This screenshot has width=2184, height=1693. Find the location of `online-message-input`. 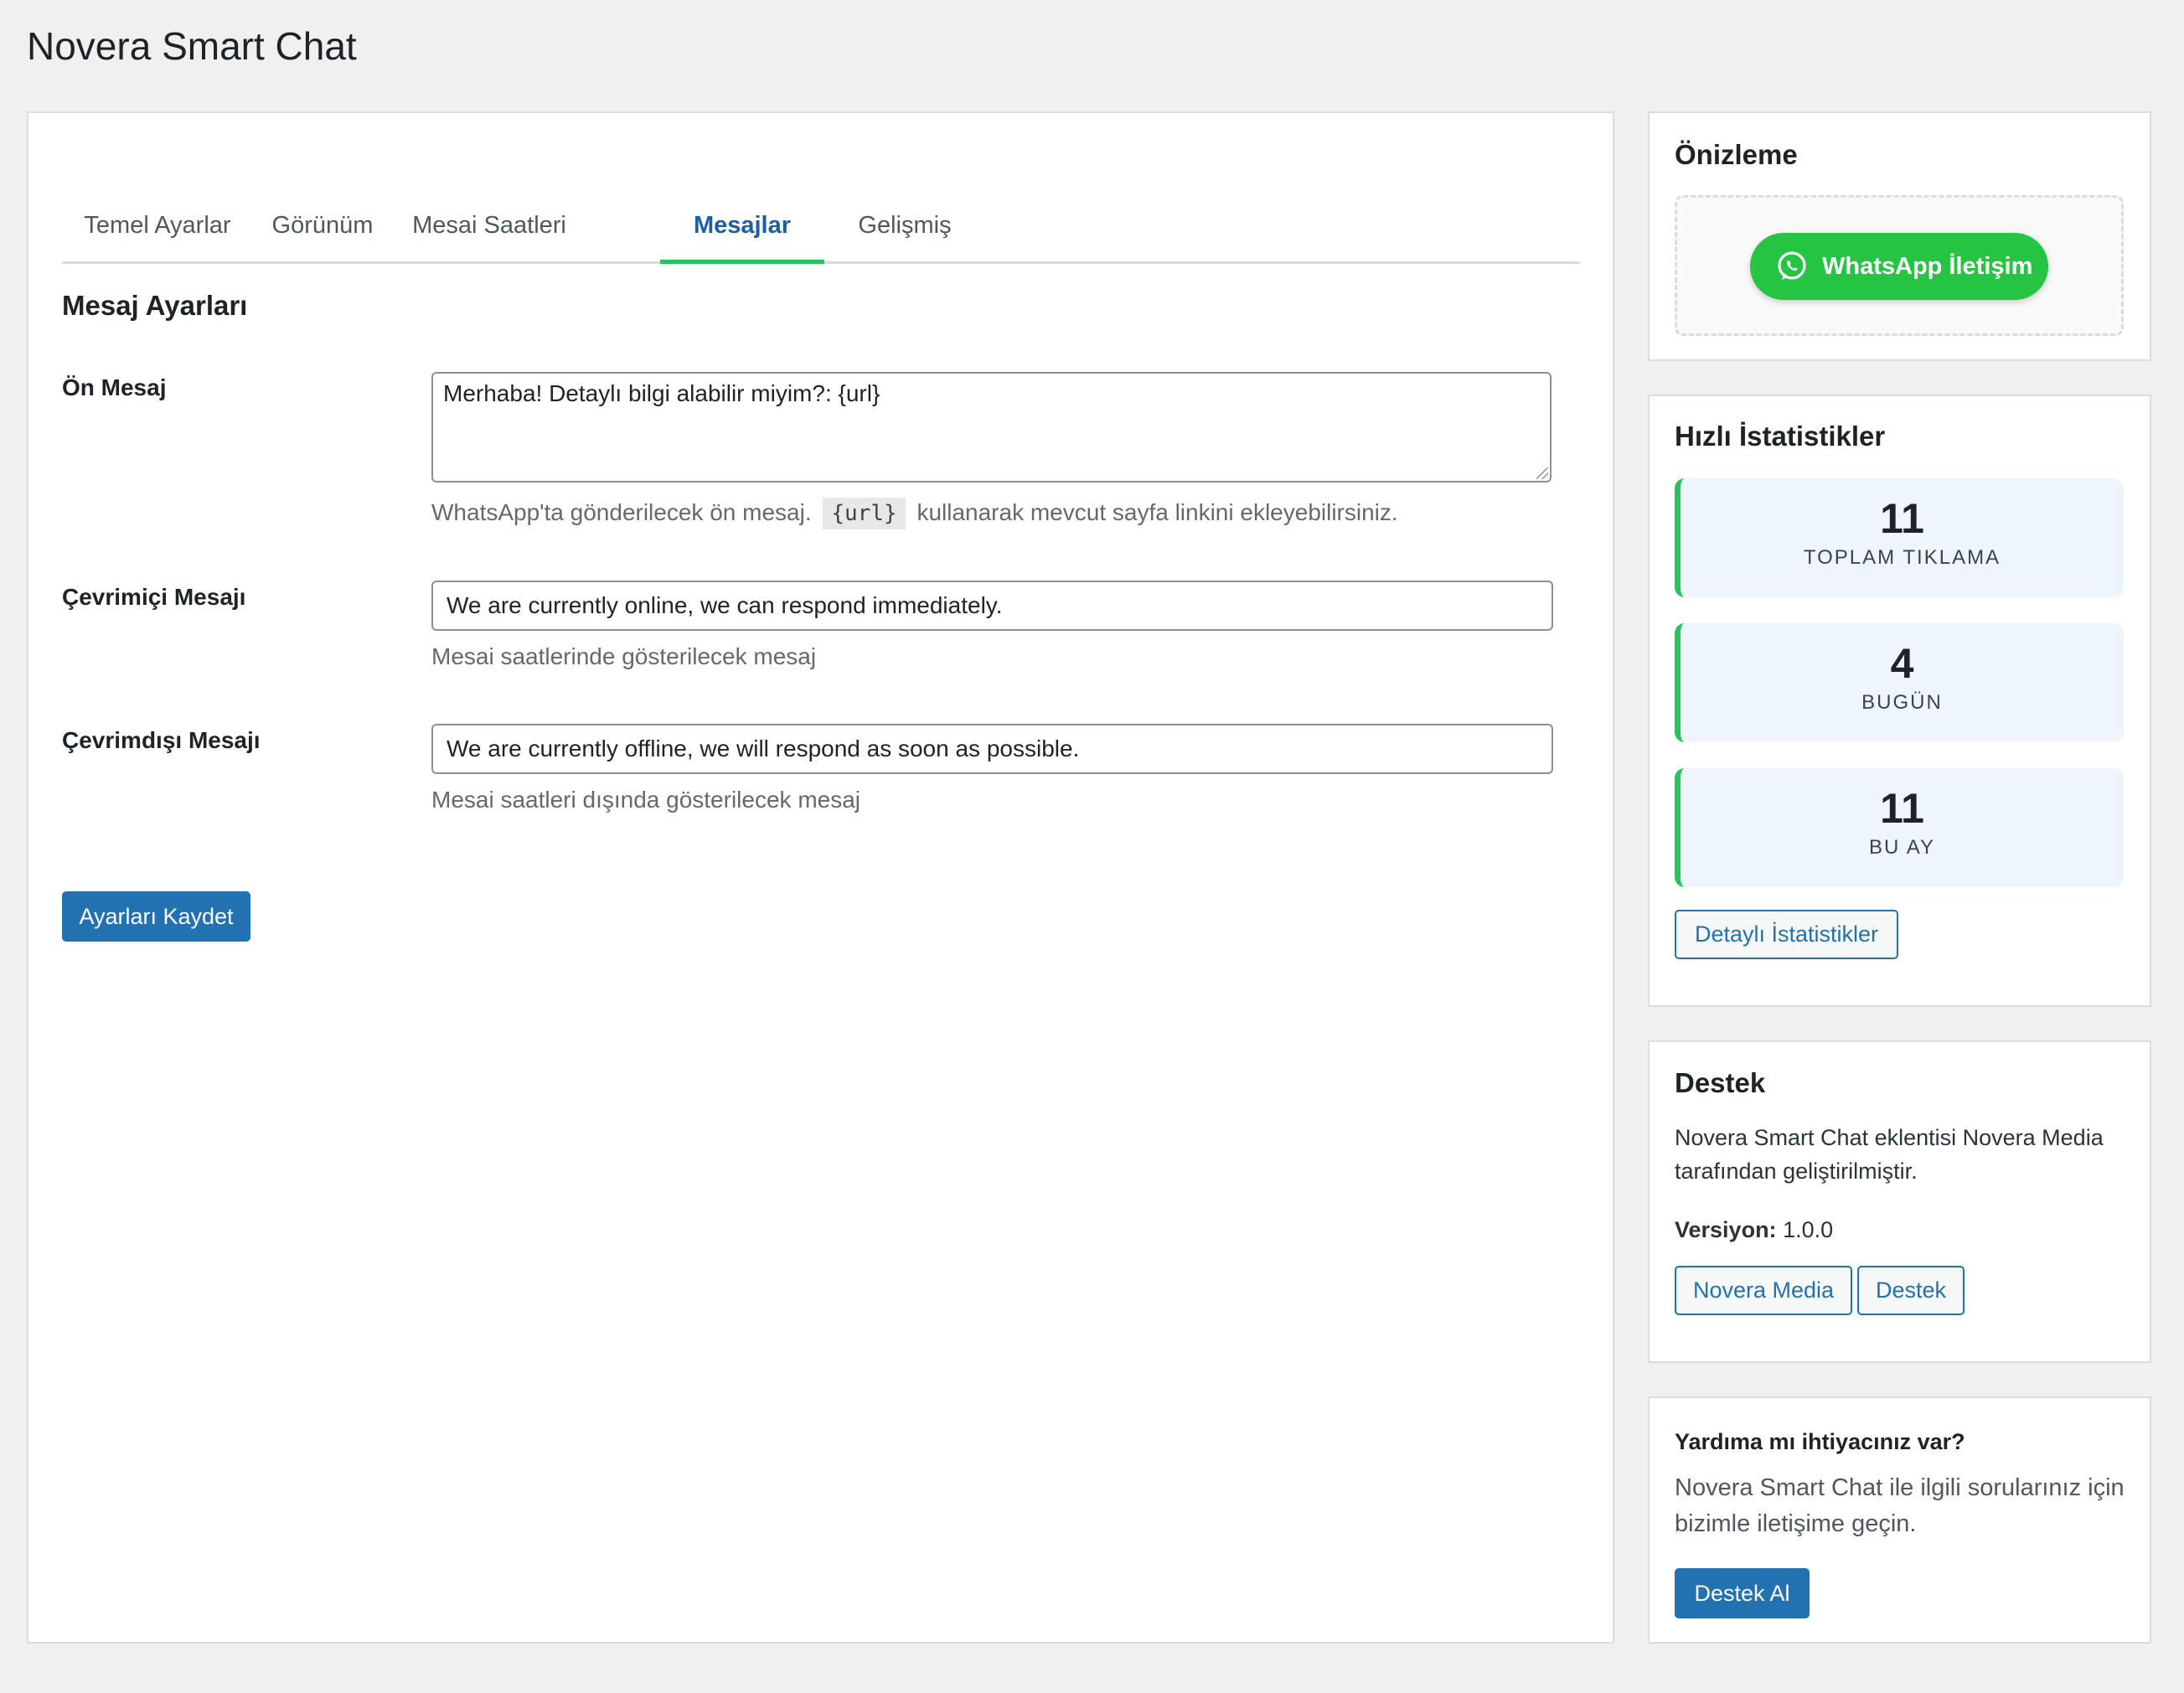

online-message-input is located at coordinates (992, 606).